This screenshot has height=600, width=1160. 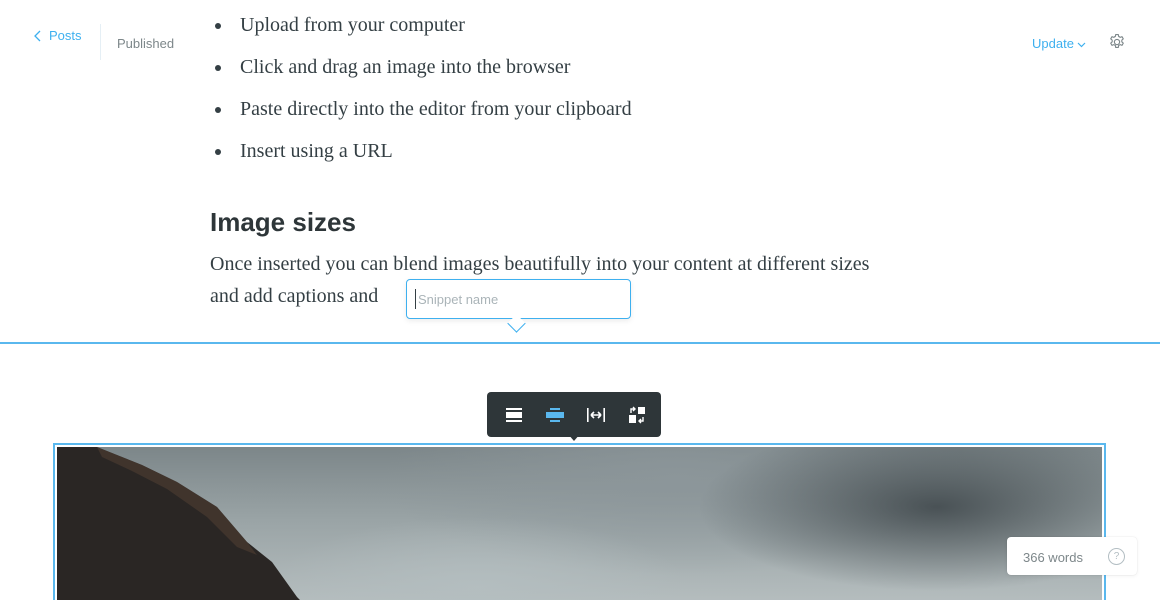 I want to click on regular-width-icon, so click(x=513, y=414).